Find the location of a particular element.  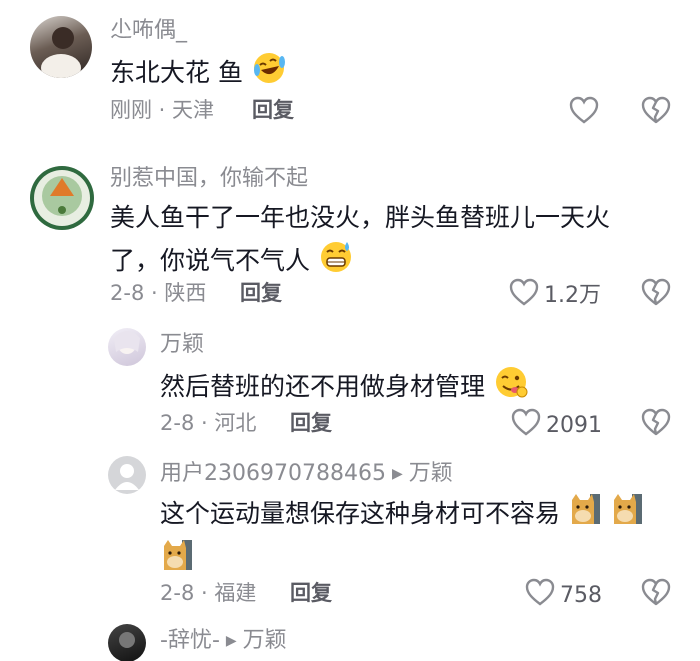

like-button is located at coordinates (584, 113).